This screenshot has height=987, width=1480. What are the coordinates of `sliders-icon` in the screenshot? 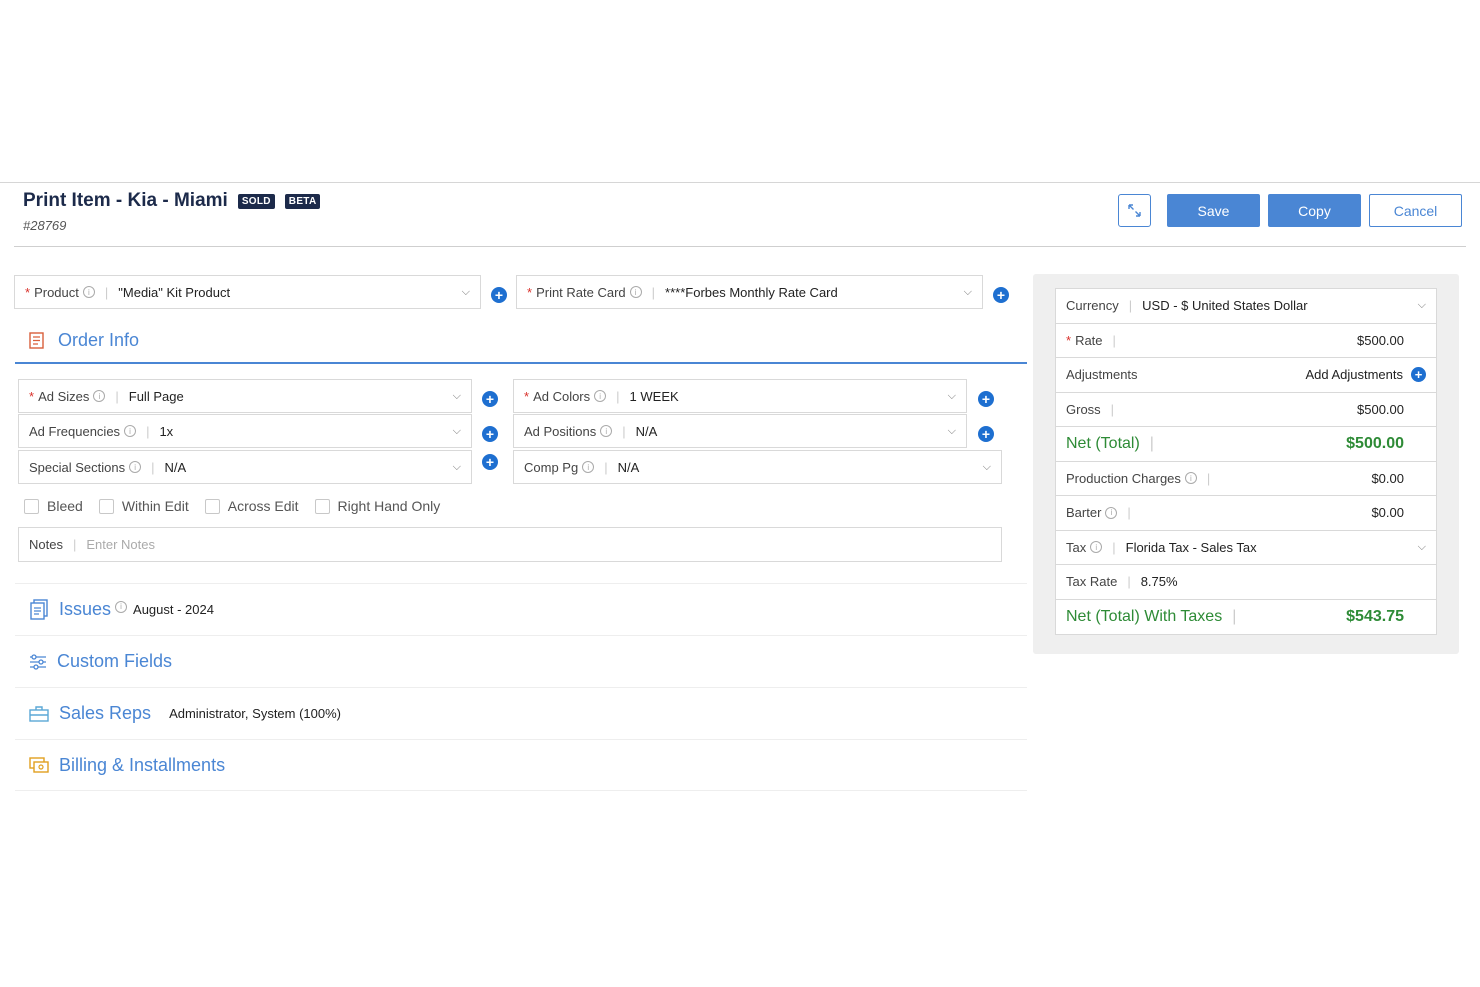 It's located at (38, 661).